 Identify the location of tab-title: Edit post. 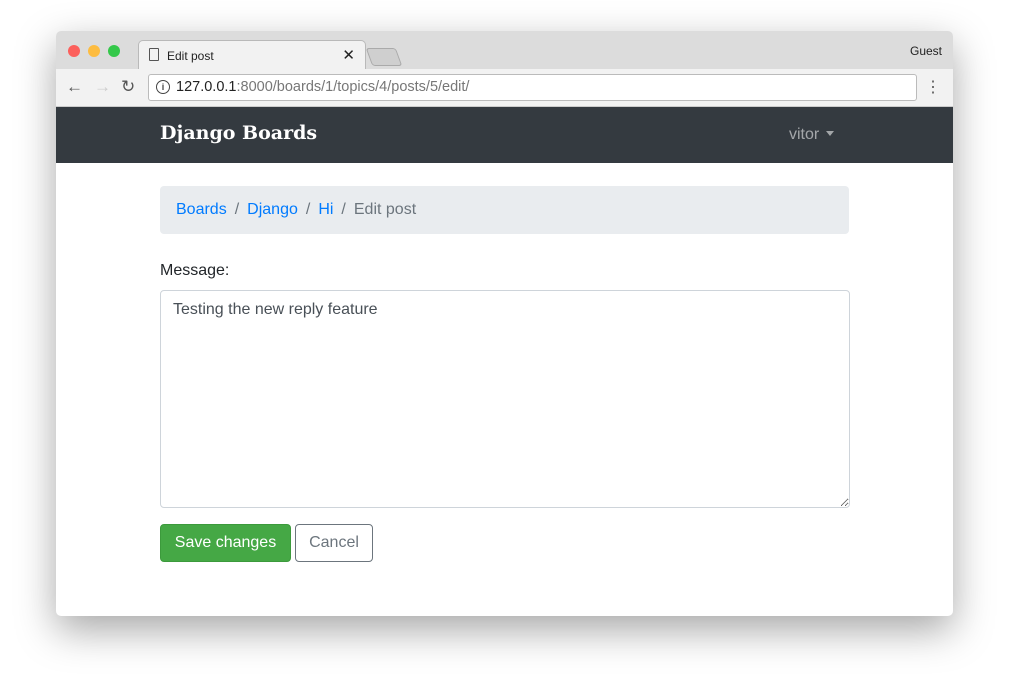
(190, 56).